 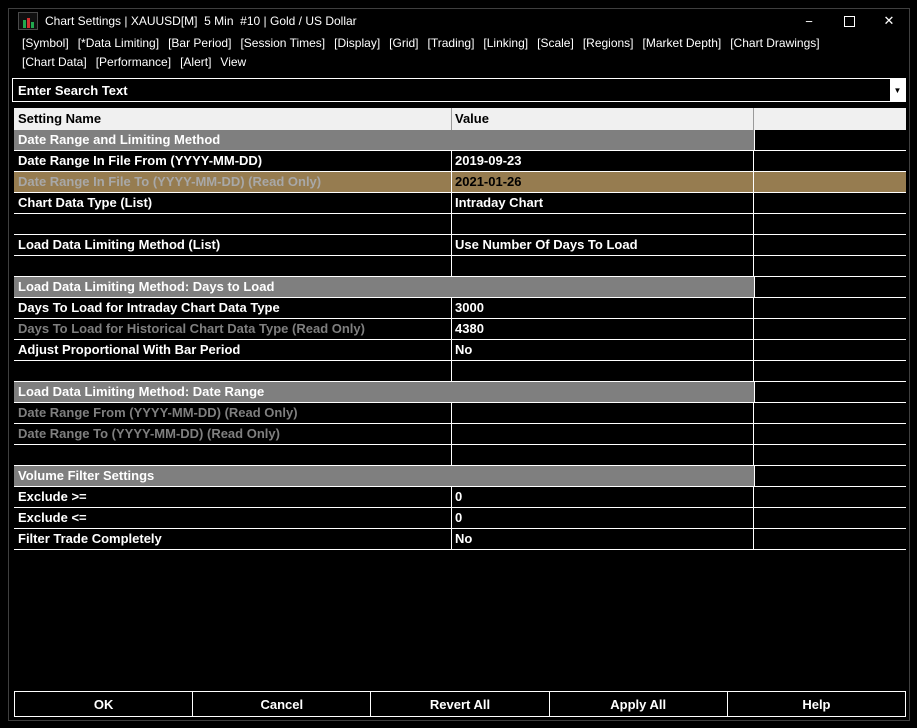 I want to click on menu-tab-display: [Display], so click(x=357, y=43).